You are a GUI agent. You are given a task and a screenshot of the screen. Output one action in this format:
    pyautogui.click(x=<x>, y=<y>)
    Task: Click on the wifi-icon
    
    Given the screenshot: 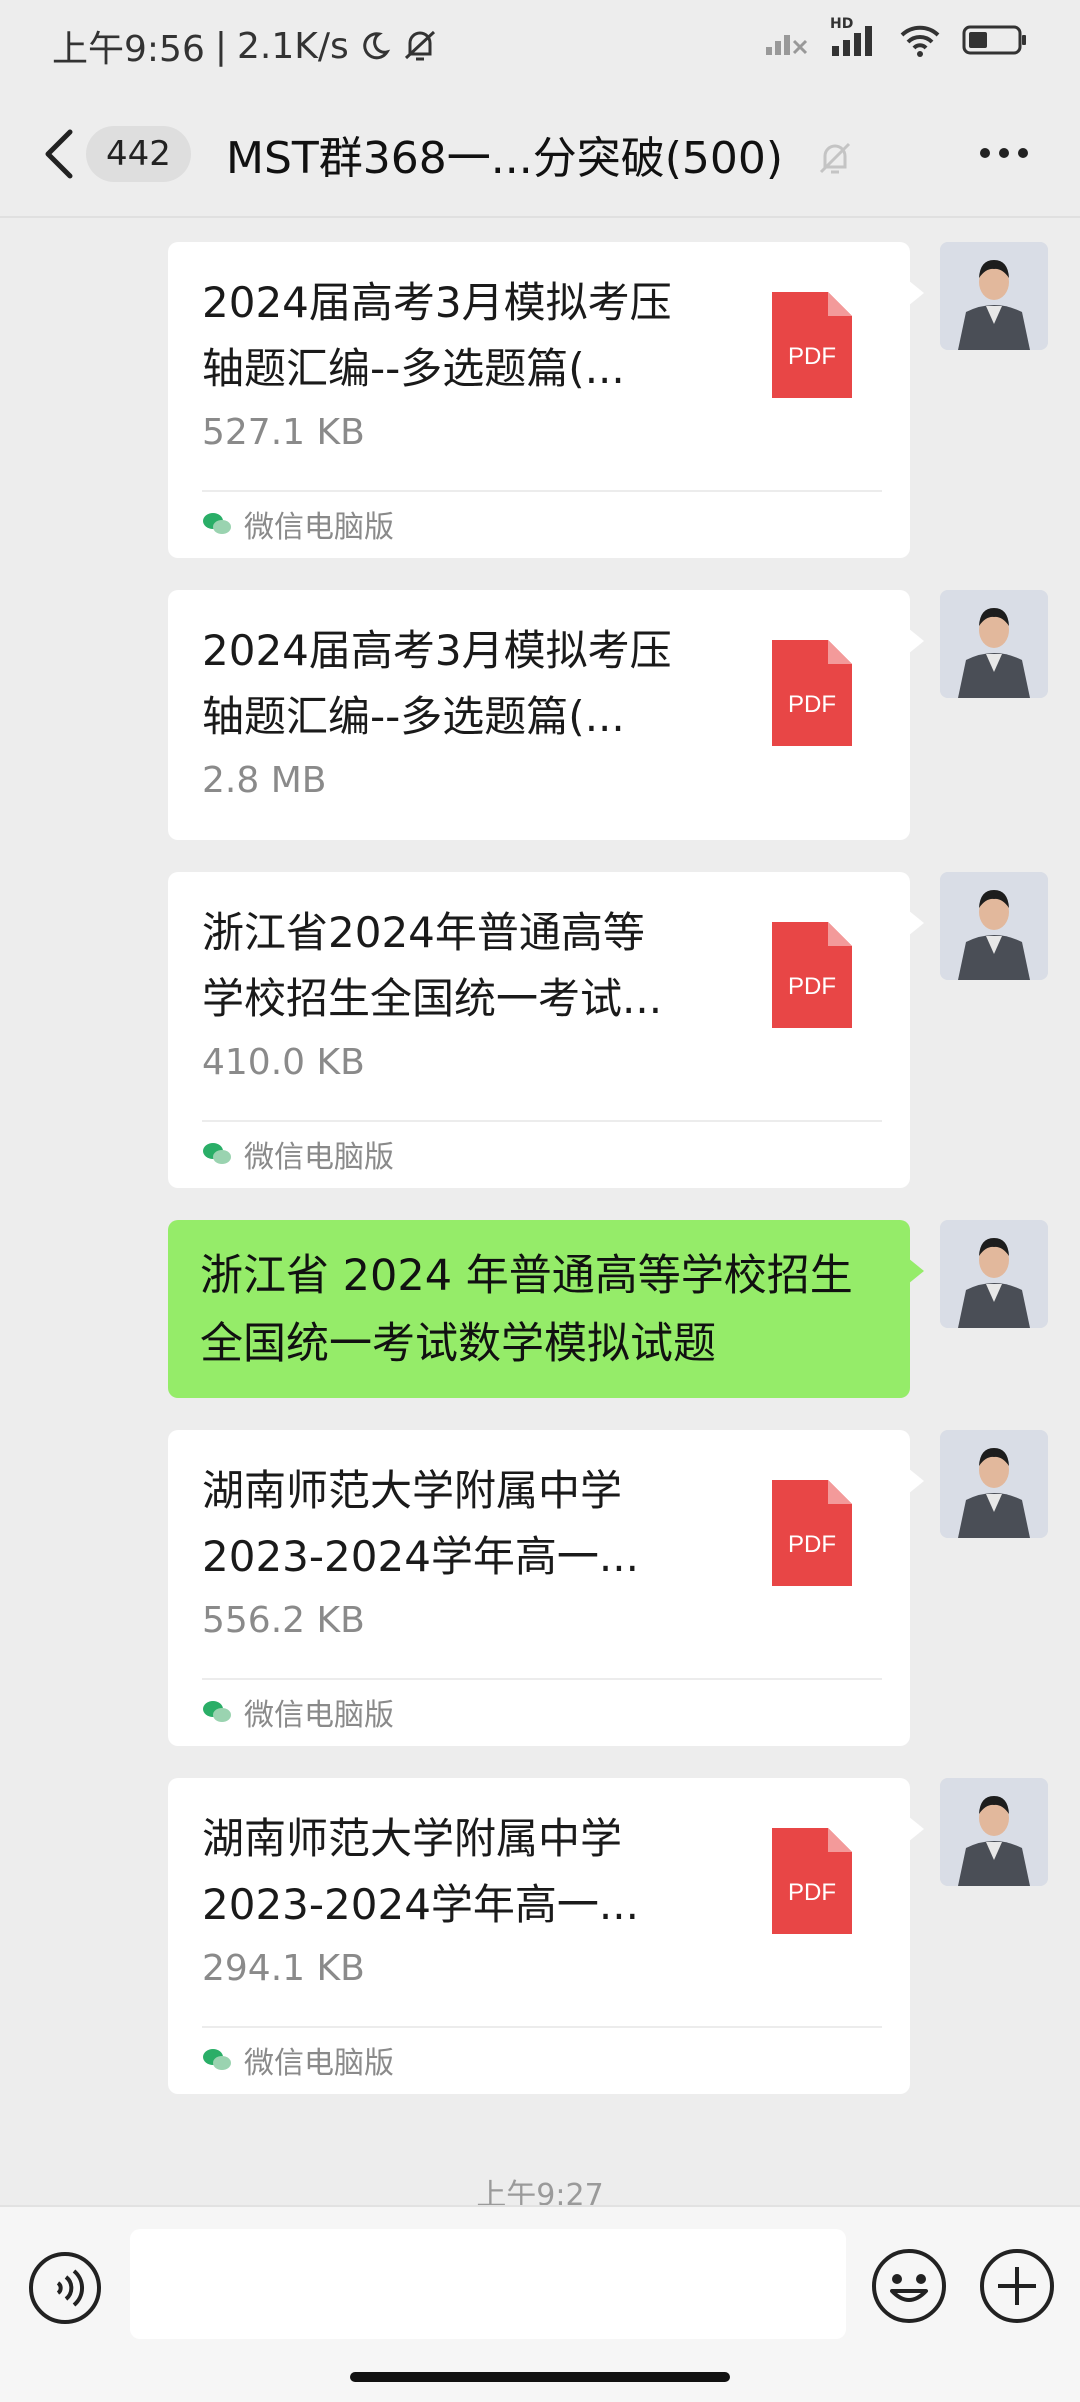 What is the action you would take?
    pyautogui.click(x=920, y=41)
    